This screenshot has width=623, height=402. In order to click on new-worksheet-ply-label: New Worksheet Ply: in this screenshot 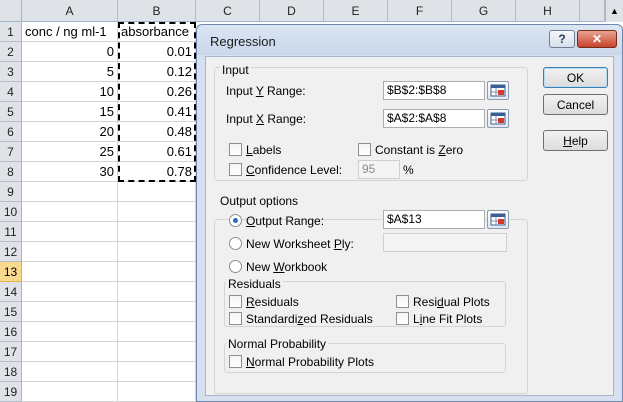, I will do `click(300, 244)`.